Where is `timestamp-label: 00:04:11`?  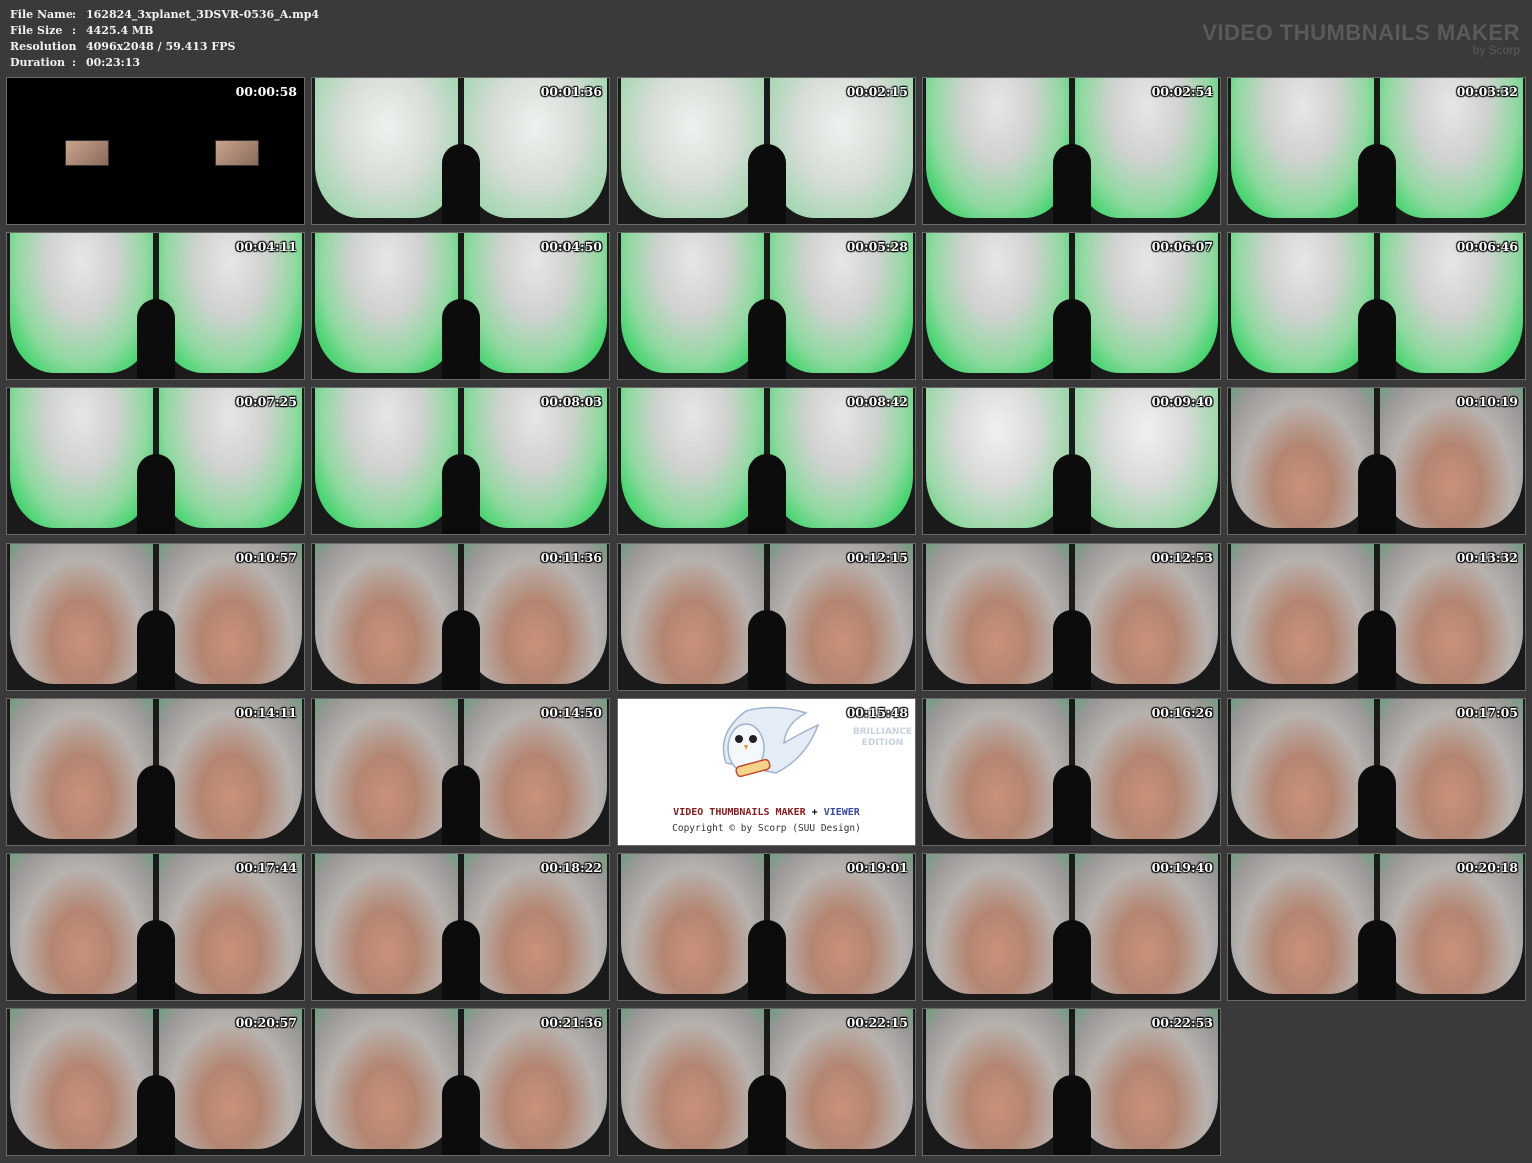
timestamp-label: 00:04:11 is located at coordinates (266, 246).